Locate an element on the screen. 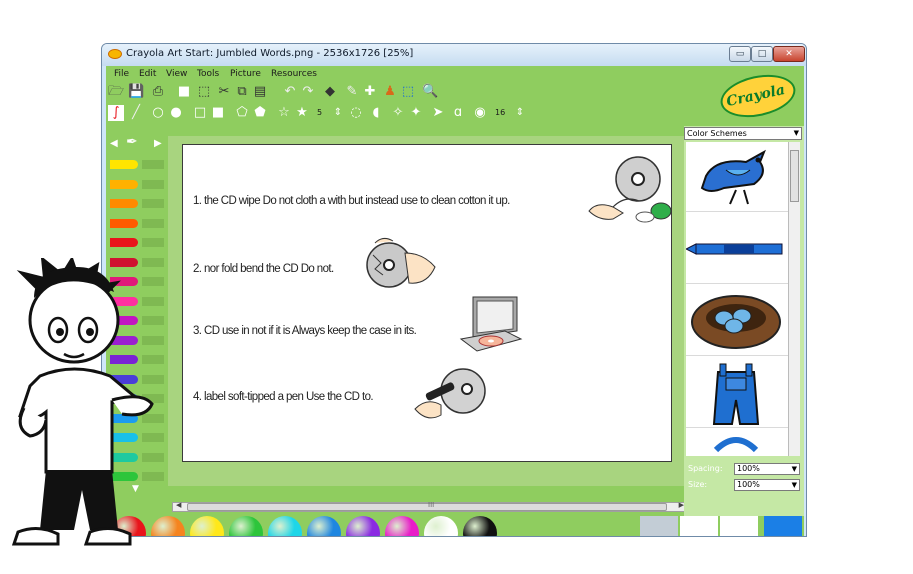 This screenshot has height=574, width=913. menu-picture: Picture is located at coordinates (245, 74).